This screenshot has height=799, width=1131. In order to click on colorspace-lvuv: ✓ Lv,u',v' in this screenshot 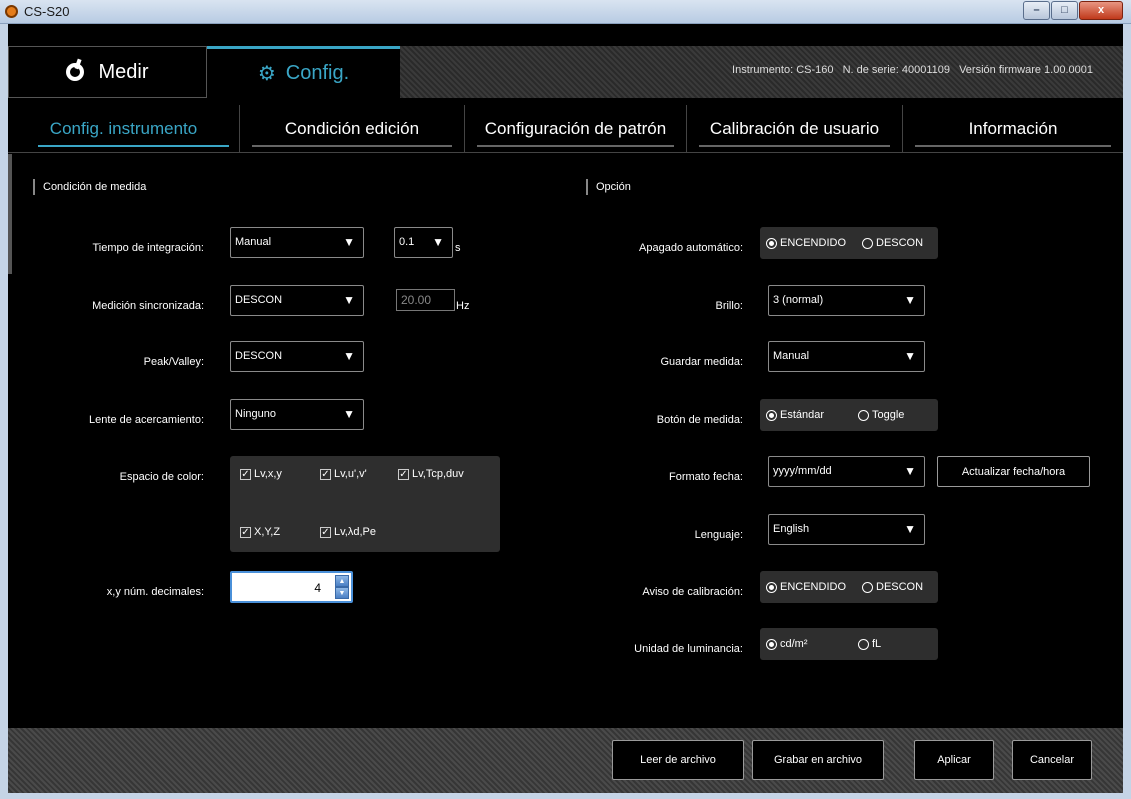, I will do `click(343, 474)`.